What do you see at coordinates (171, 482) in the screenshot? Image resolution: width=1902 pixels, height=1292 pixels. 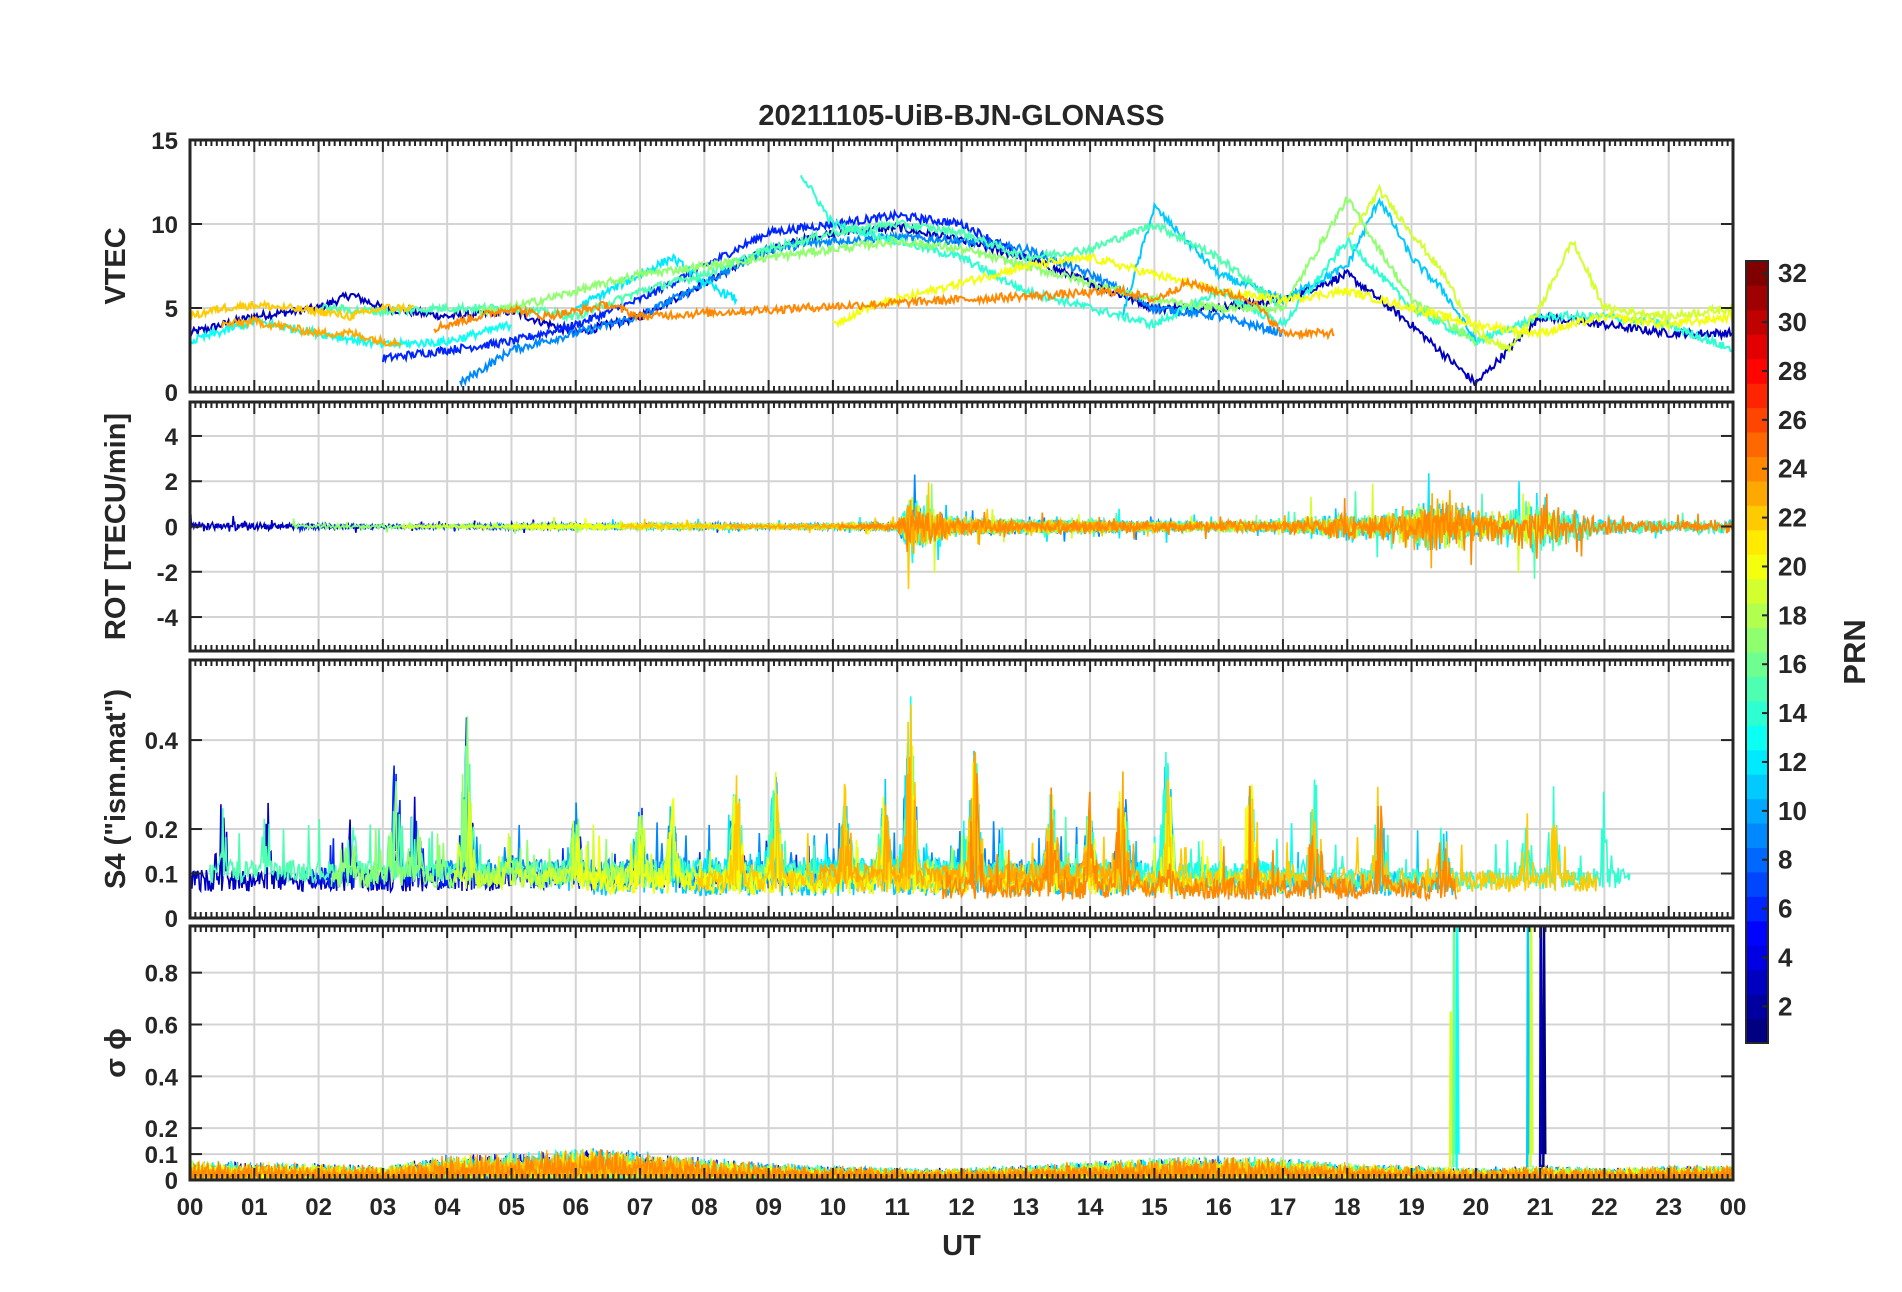 I see `y-tick-label: 2` at bounding box center [171, 482].